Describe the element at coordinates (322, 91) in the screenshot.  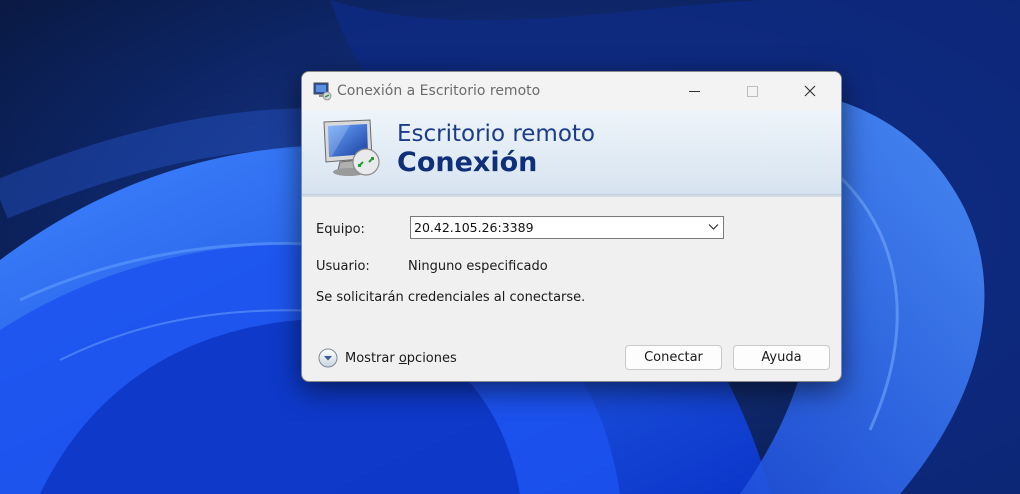
I see `remote-desktop-icon` at that location.